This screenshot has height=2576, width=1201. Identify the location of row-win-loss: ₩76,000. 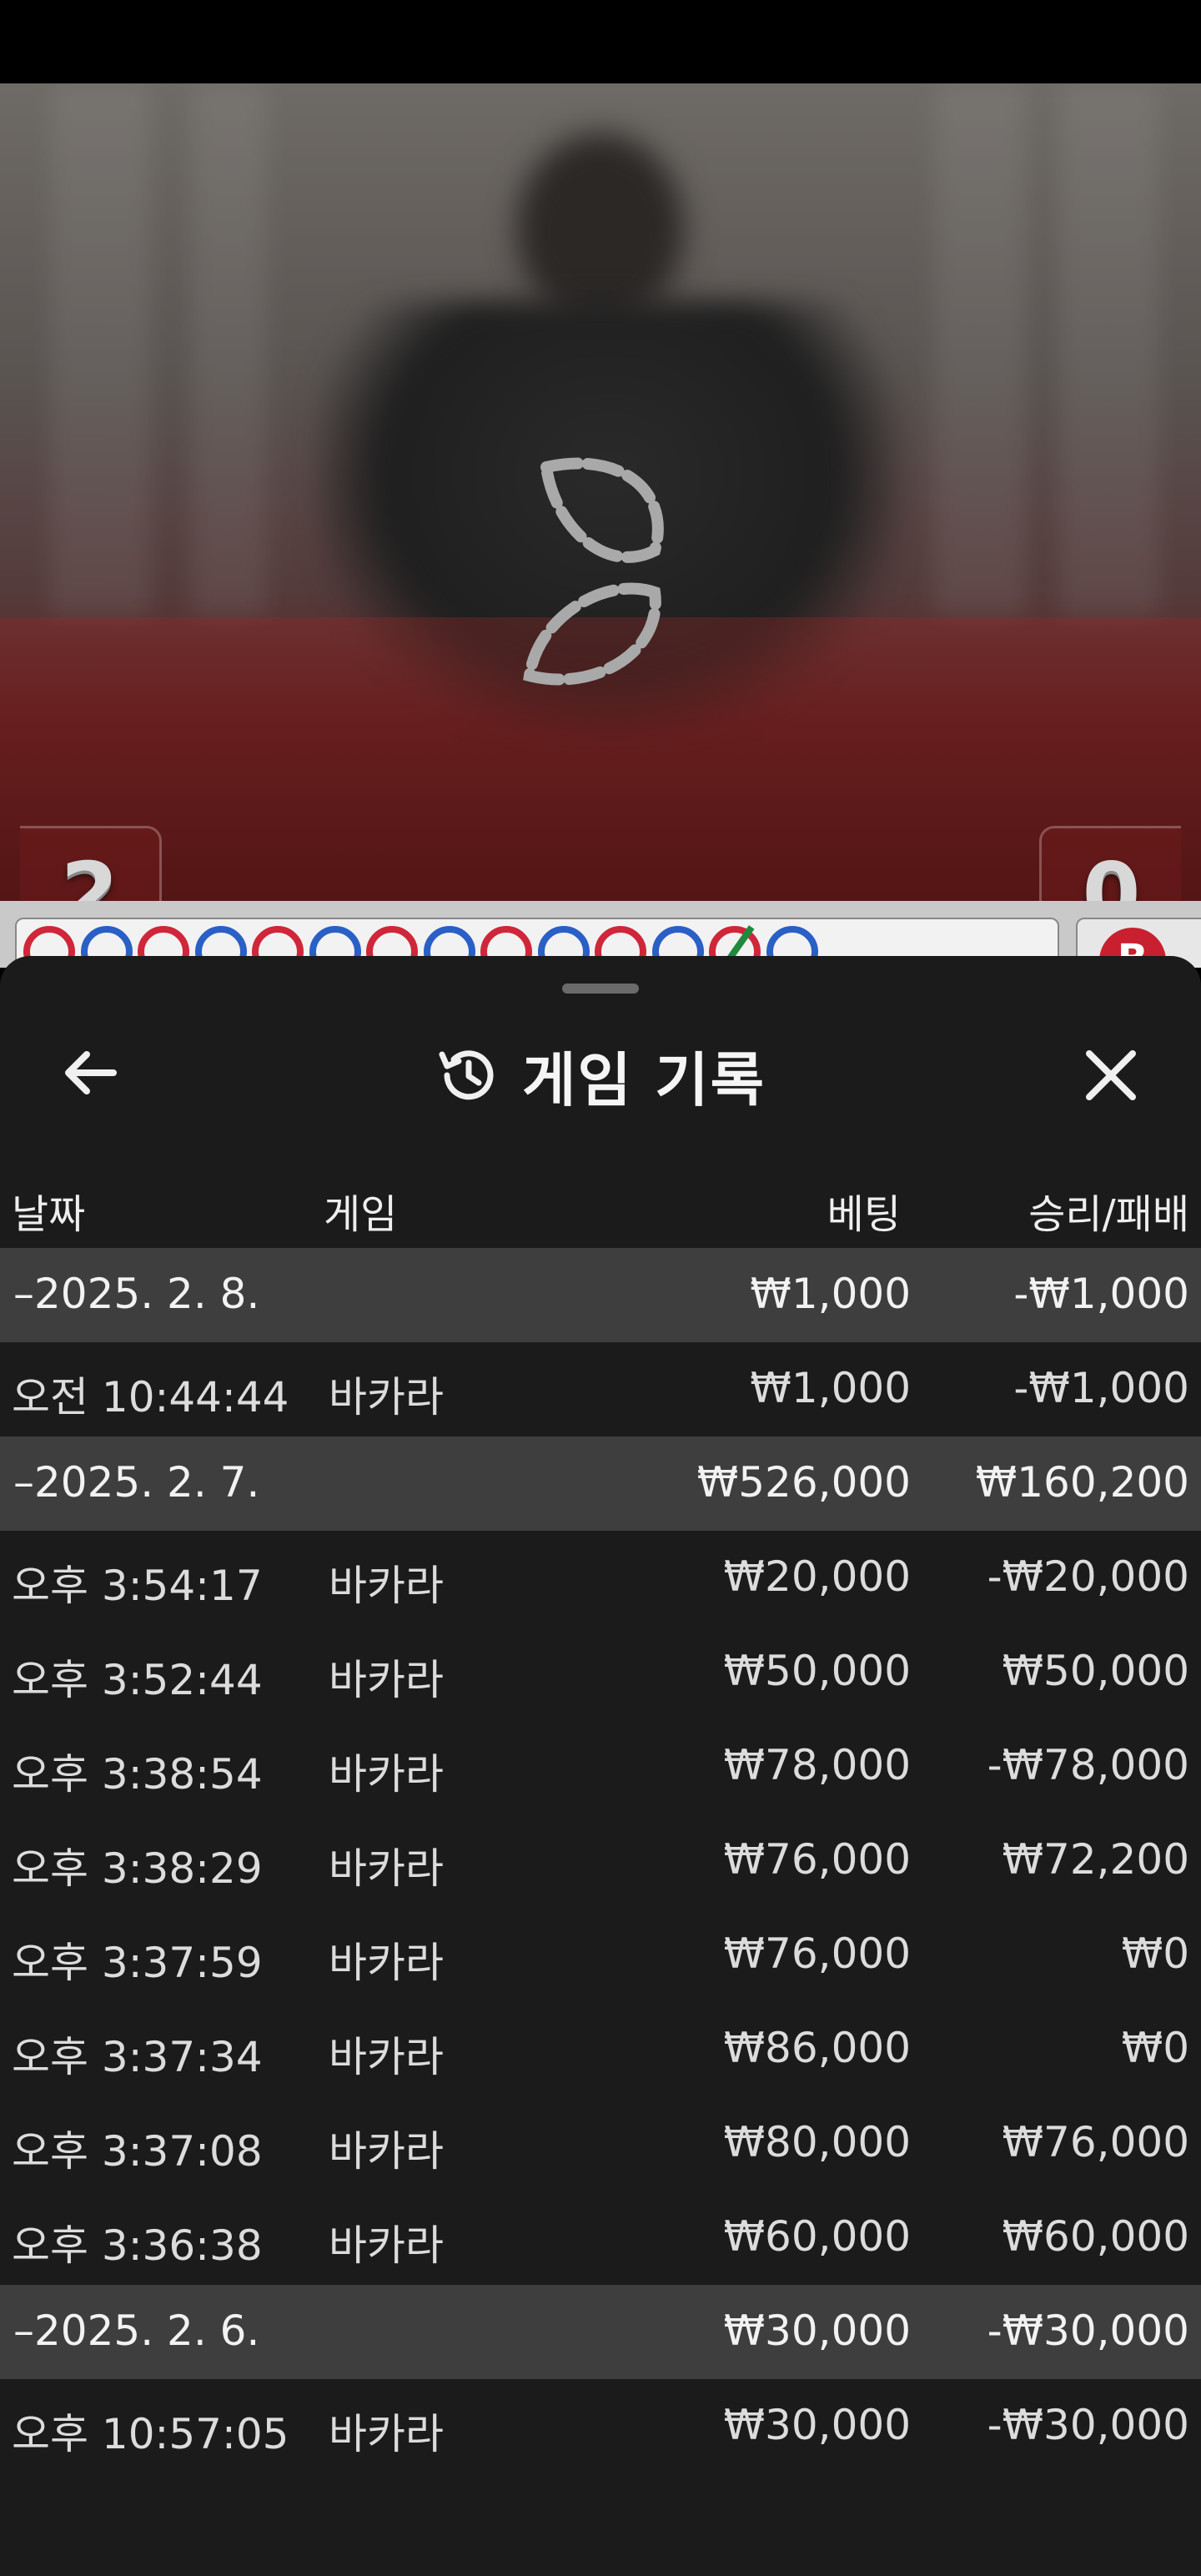
(1095, 2142).